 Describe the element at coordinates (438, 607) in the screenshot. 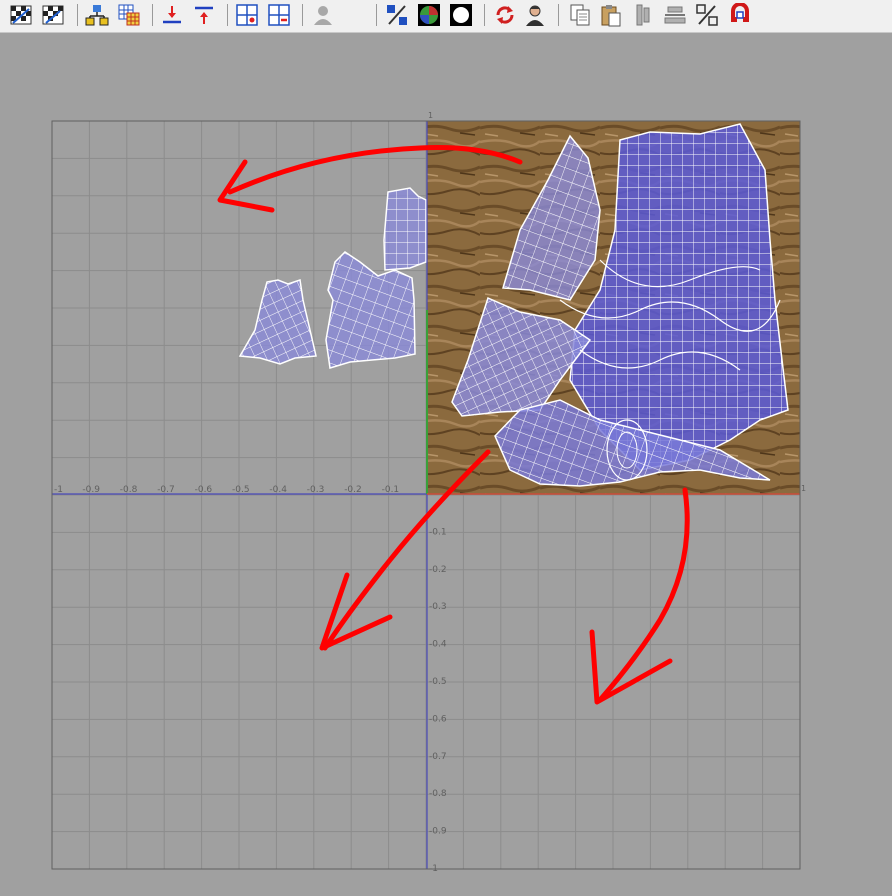

I see `y-axis-label: -0.3` at that location.